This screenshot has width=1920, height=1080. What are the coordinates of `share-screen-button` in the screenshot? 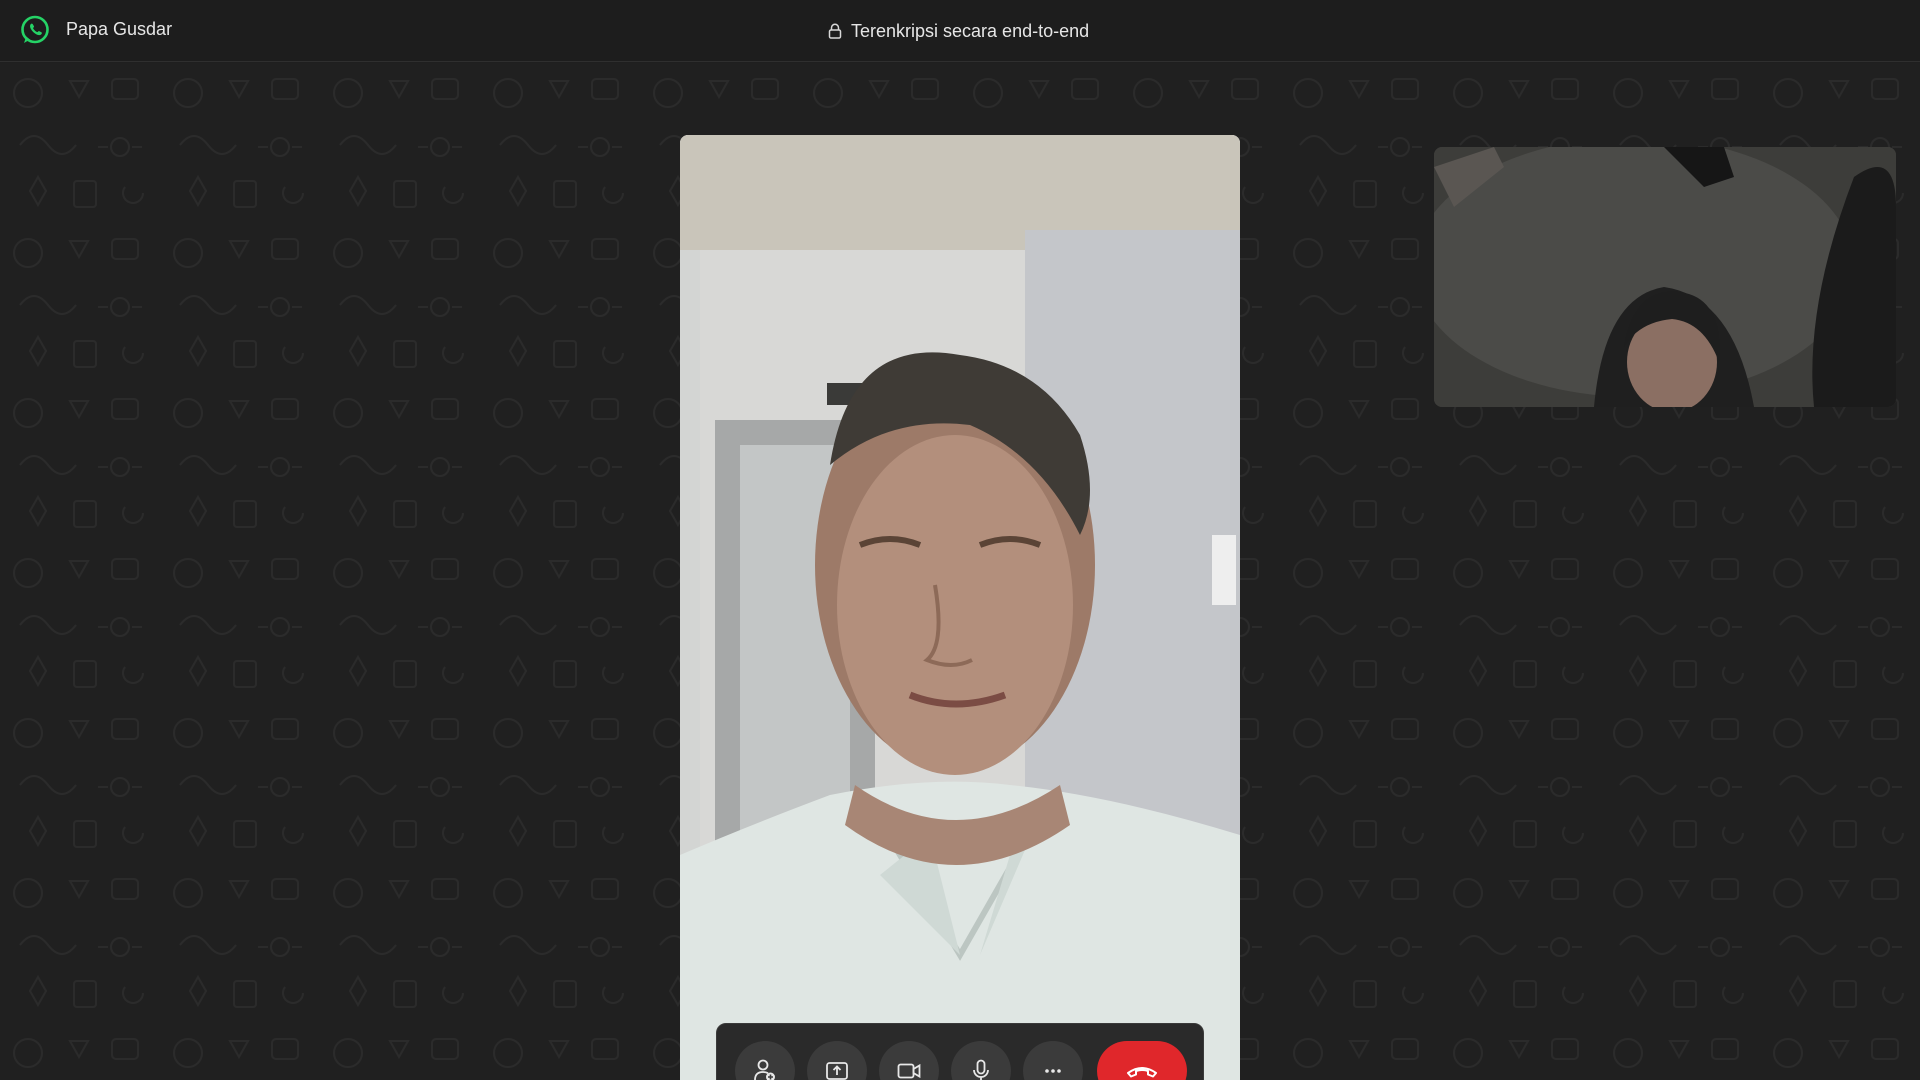 It's located at (837, 1060).